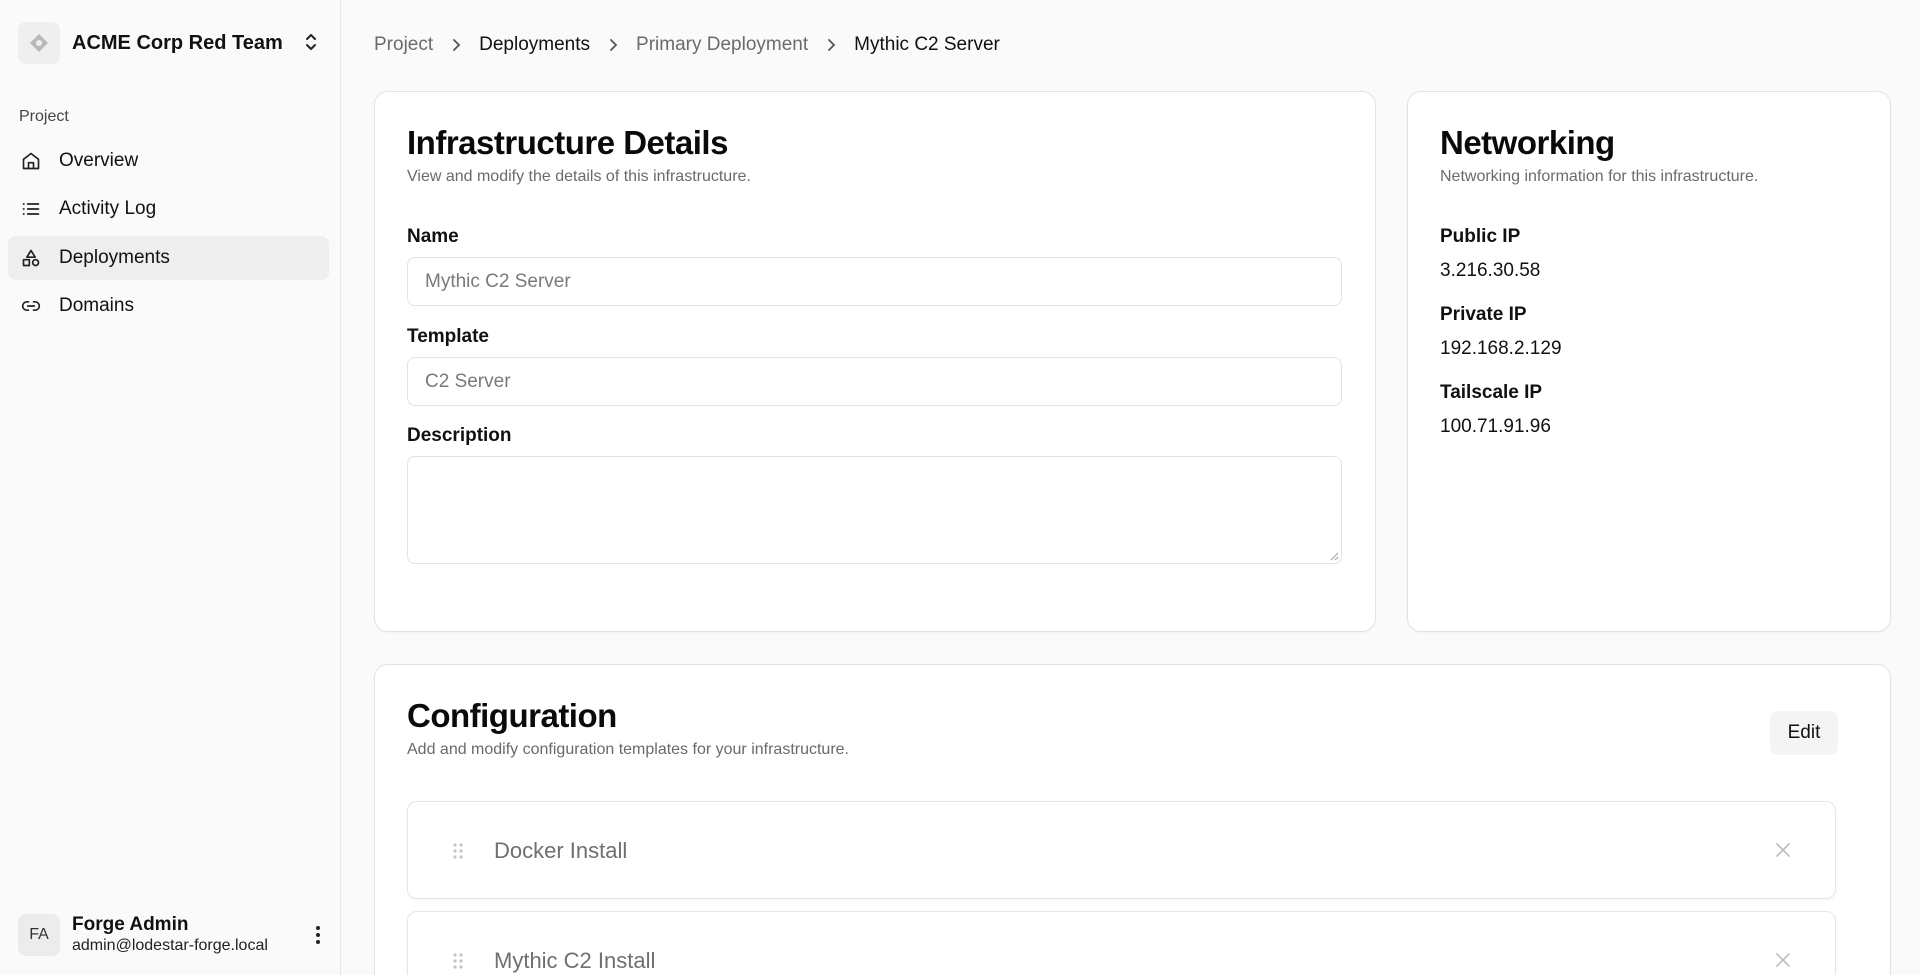 This screenshot has height=975, width=1920. Describe the element at coordinates (96, 305) in the screenshot. I see `sidebar-item-label: Domains` at that location.